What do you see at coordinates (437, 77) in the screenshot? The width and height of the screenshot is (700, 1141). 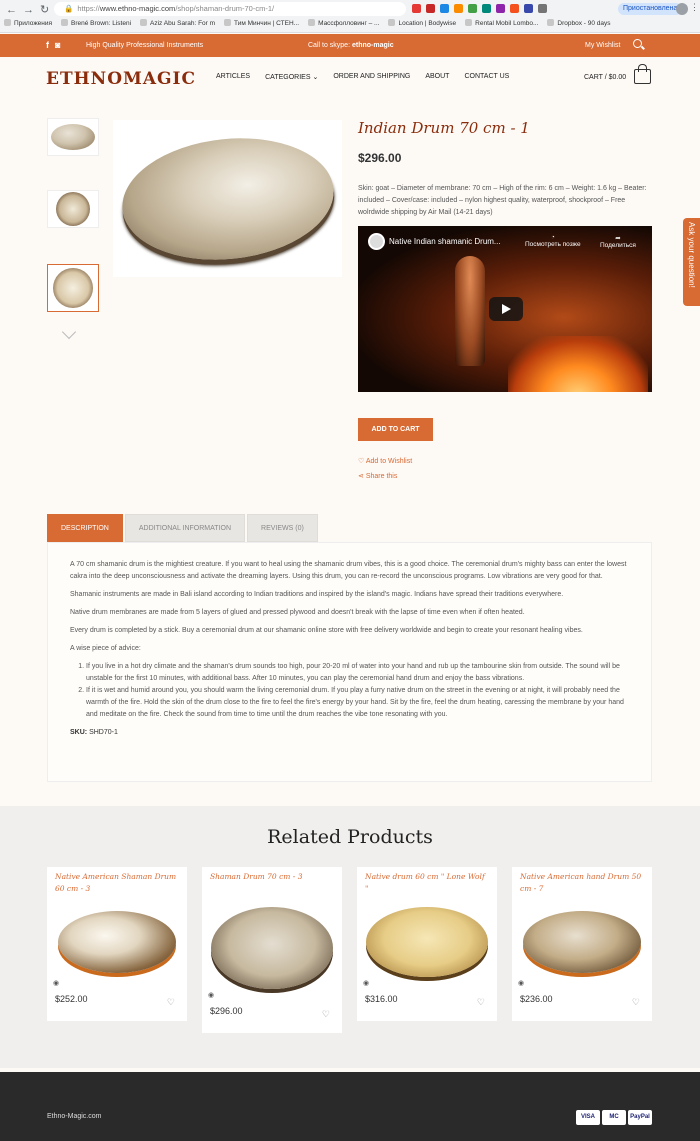 I see `nav-about: ABOUT` at bounding box center [437, 77].